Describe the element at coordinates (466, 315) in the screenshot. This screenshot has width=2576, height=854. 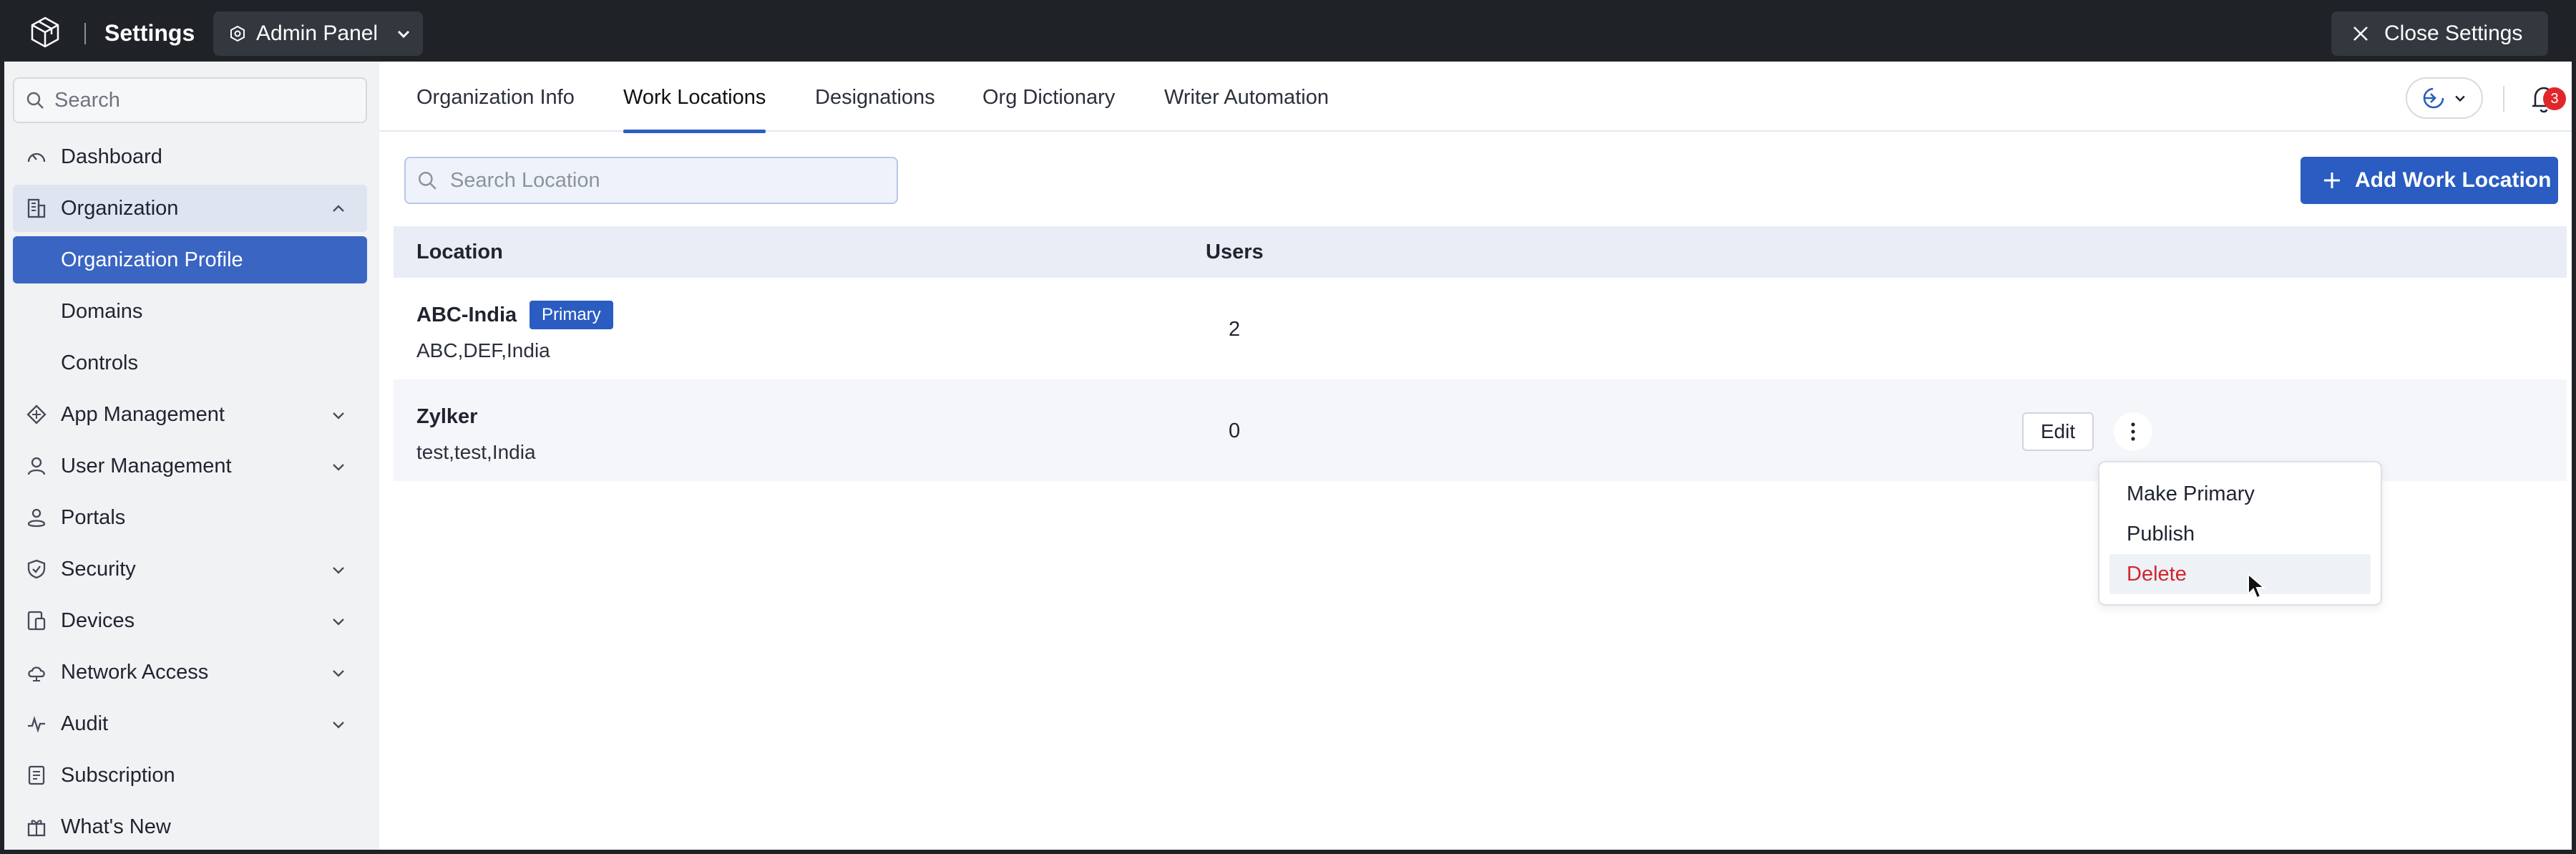
I see `location-name: ABC-India` at that location.